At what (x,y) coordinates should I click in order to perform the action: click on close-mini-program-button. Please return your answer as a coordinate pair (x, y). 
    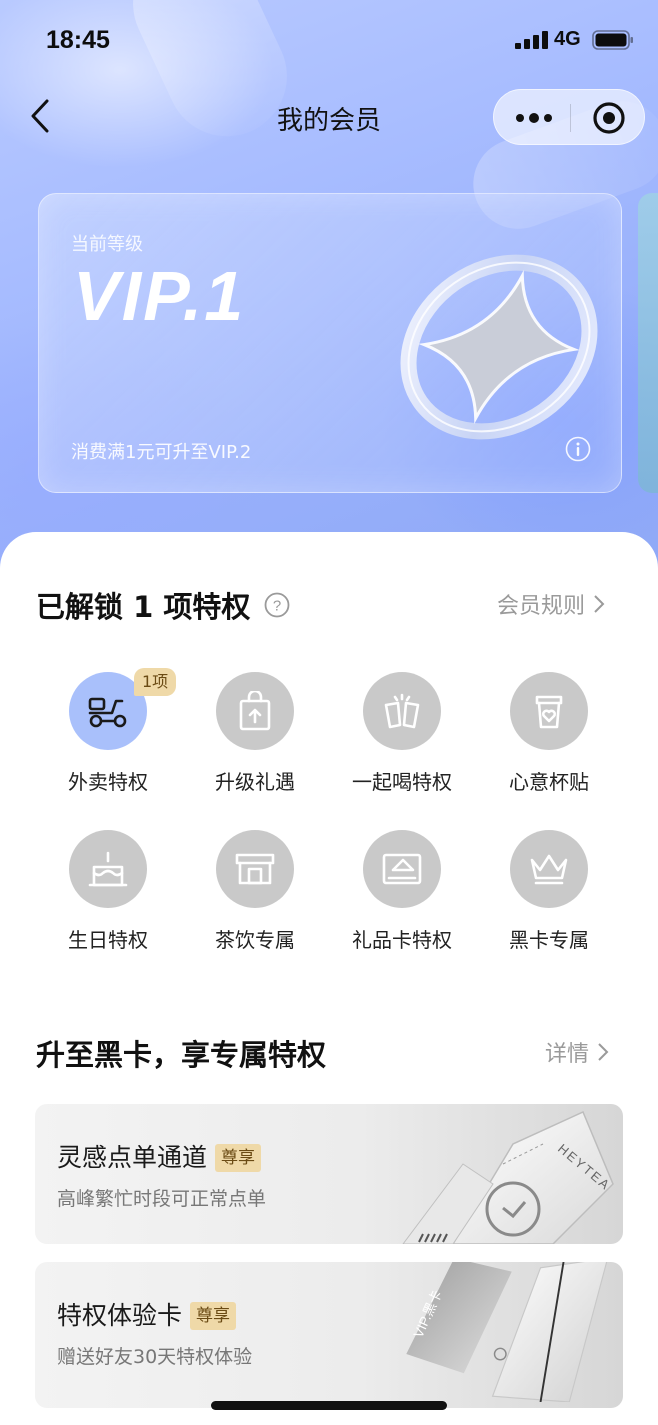
    Looking at the image, I should click on (609, 118).